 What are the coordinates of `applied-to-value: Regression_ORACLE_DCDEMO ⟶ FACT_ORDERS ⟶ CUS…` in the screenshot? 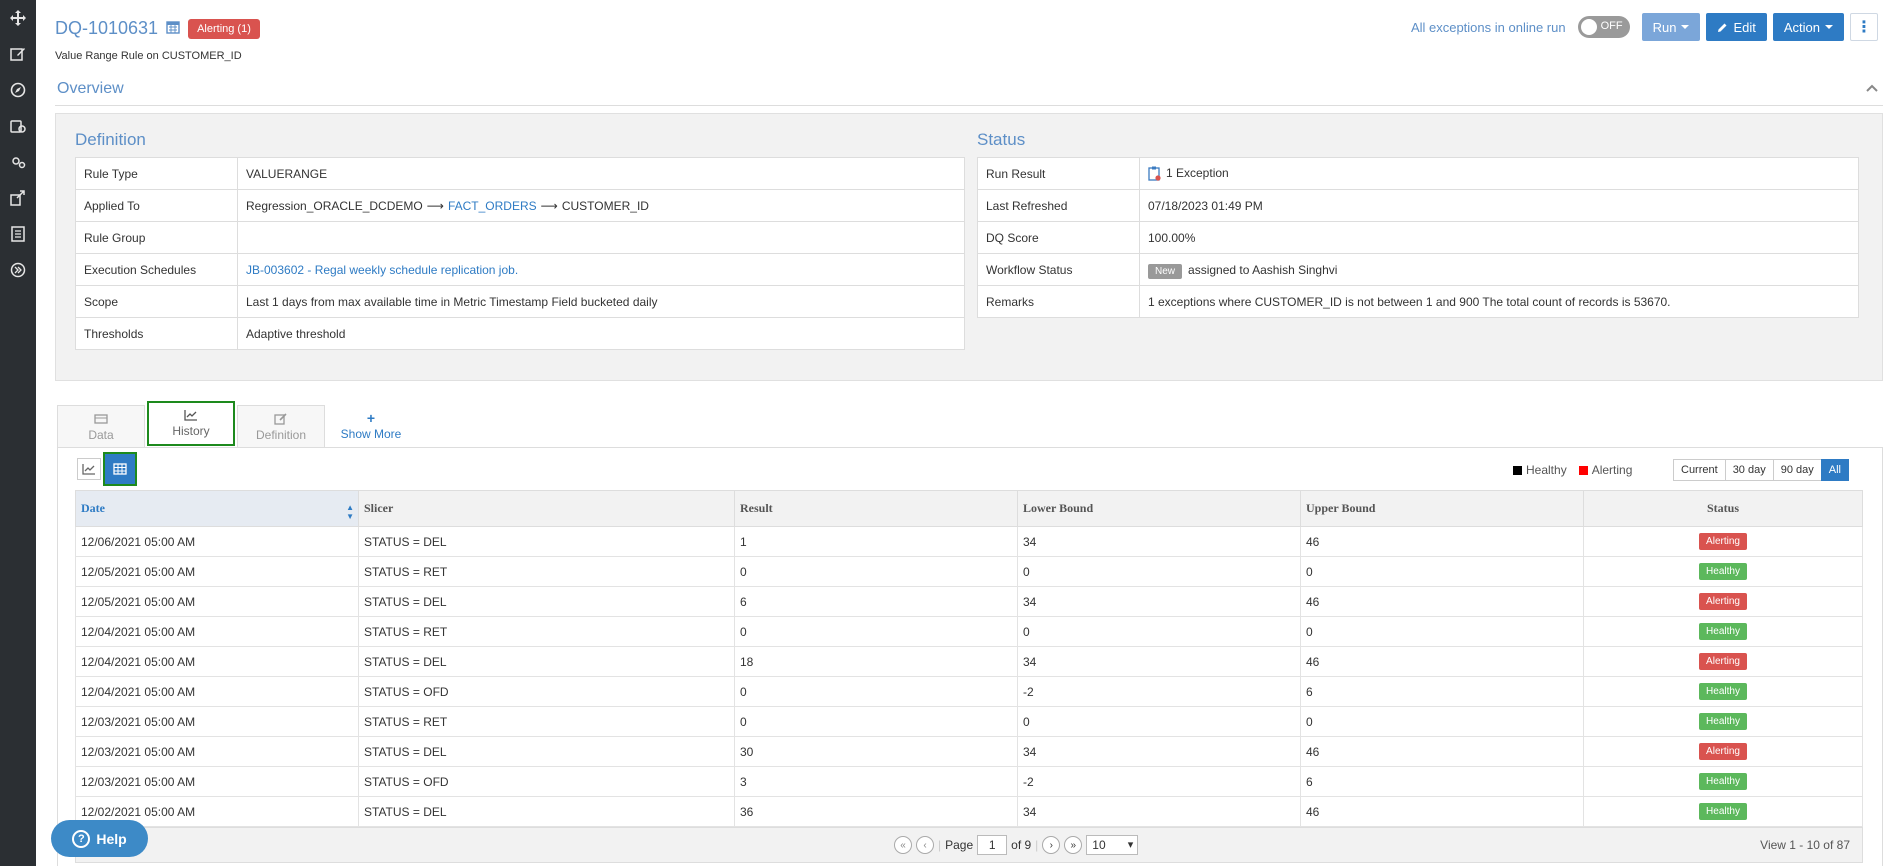 It's located at (601, 205).